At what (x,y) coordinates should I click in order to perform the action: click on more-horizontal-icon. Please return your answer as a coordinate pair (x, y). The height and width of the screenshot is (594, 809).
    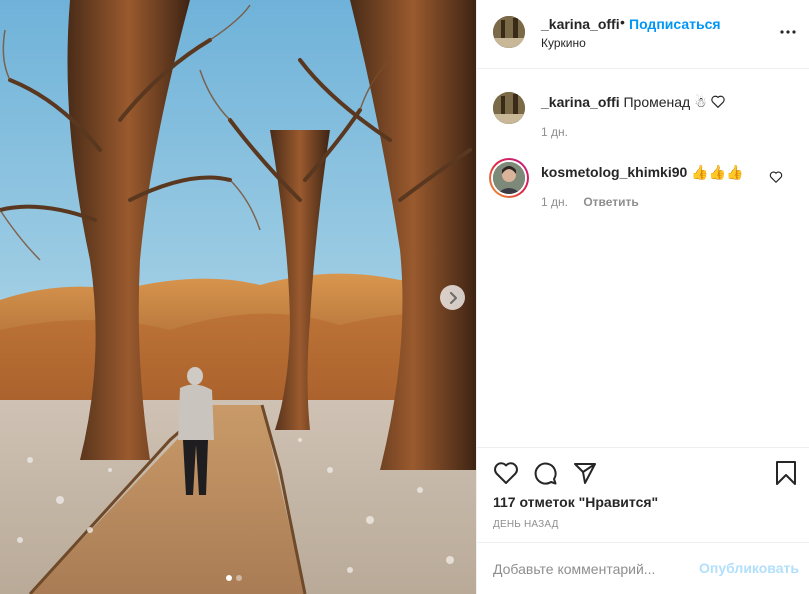
    Looking at the image, I should click on (788, 32).